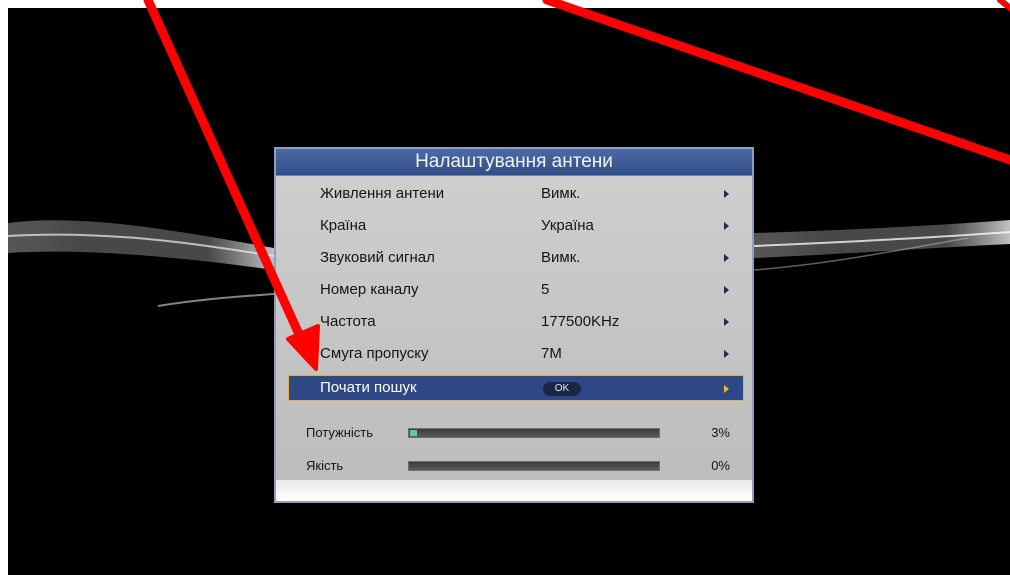  I want to click on menu-row-value: 7M, so click(551, 353).